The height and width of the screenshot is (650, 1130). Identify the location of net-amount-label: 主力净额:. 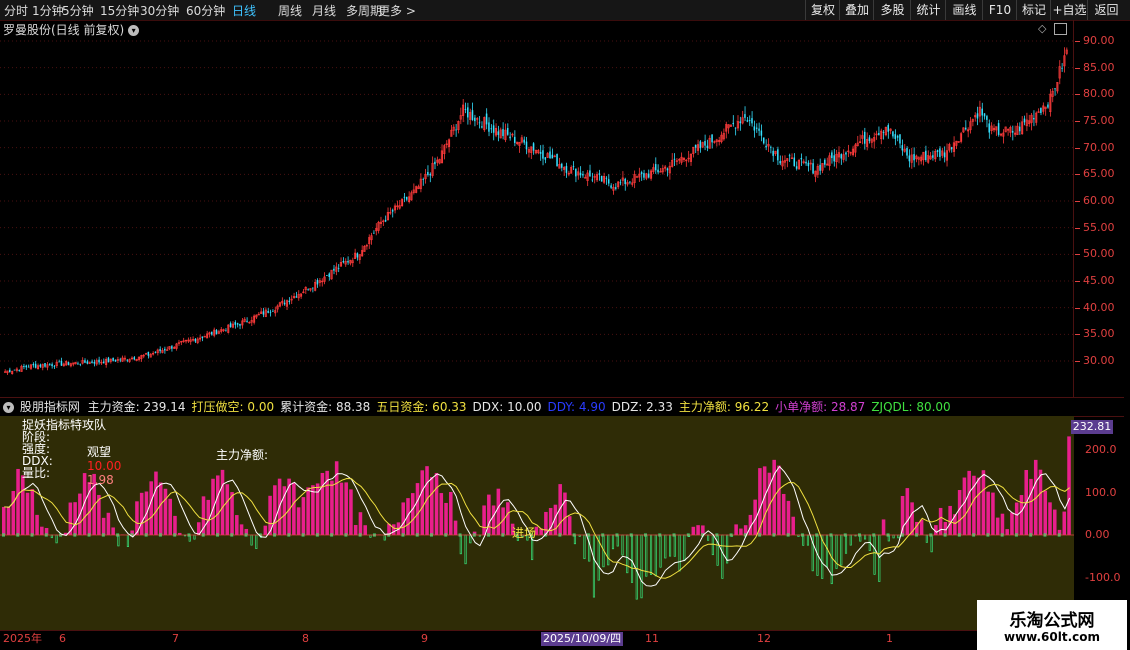
(242, 455).